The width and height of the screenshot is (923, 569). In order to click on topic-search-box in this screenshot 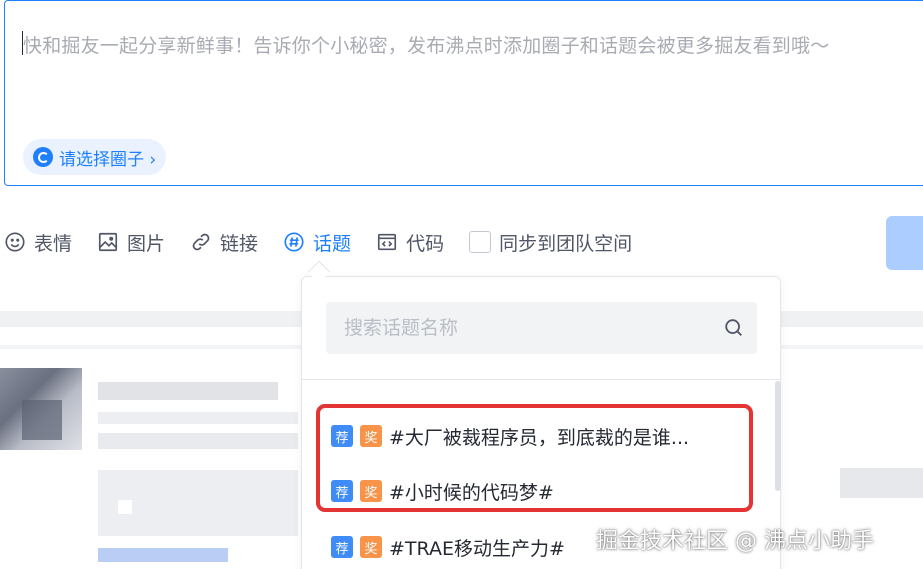, I will do `click(541, 328)`.